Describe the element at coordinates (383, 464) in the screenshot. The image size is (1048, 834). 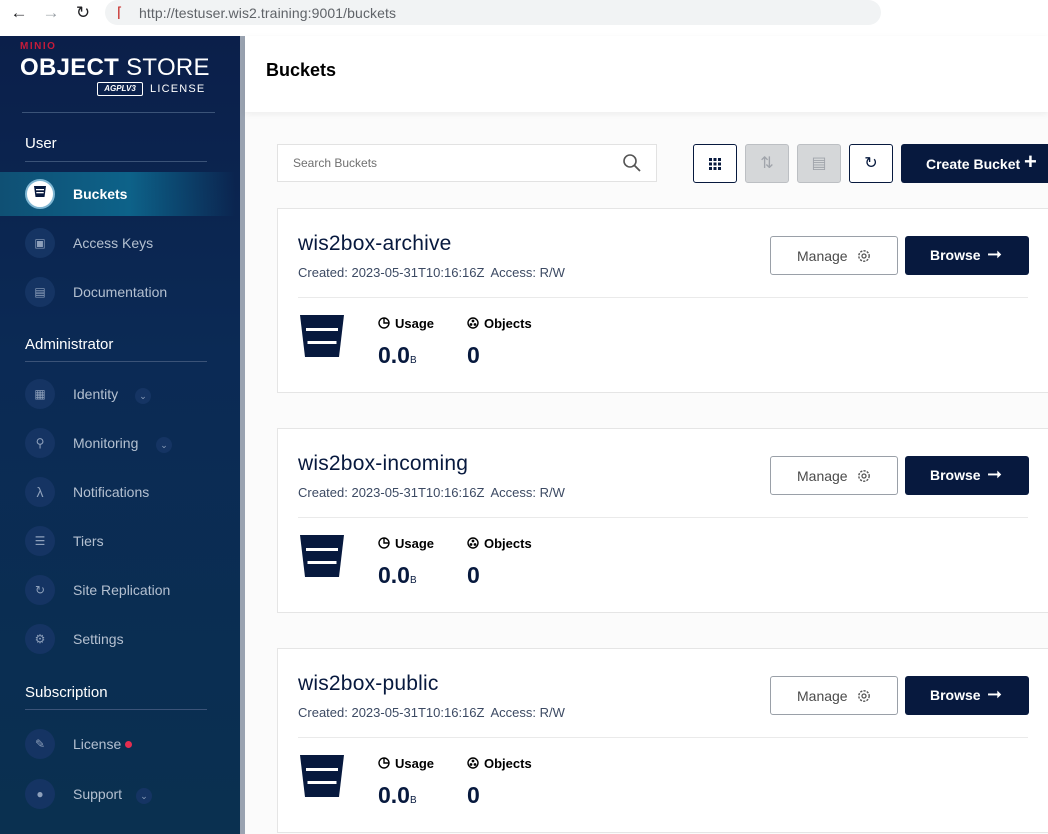
I see `bucket-name: wis2box-incoming` at that location.